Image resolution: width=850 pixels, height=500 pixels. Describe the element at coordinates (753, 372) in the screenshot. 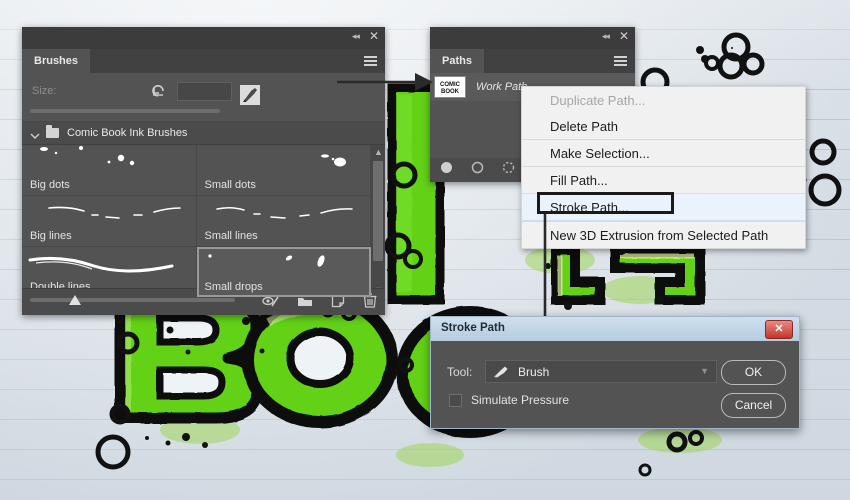

I see `ok-button: OK` at that location.